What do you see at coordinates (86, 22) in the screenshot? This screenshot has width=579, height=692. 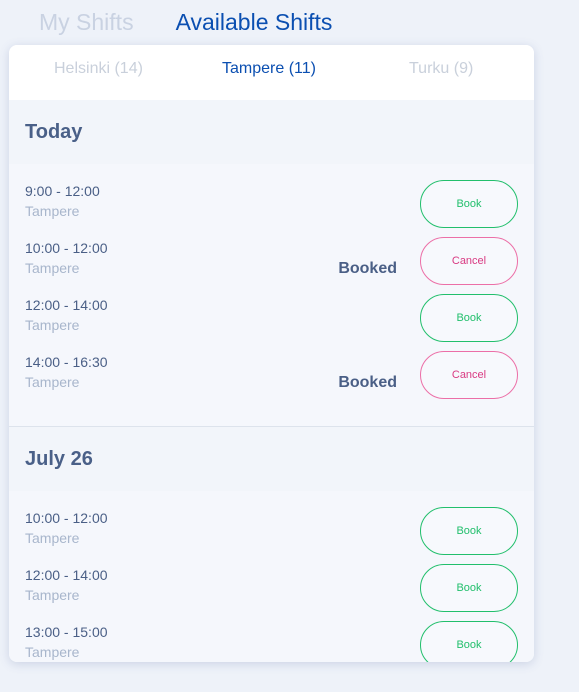 I see `tab-my-shifts: My Shifts` at bounding box center [86, 22].